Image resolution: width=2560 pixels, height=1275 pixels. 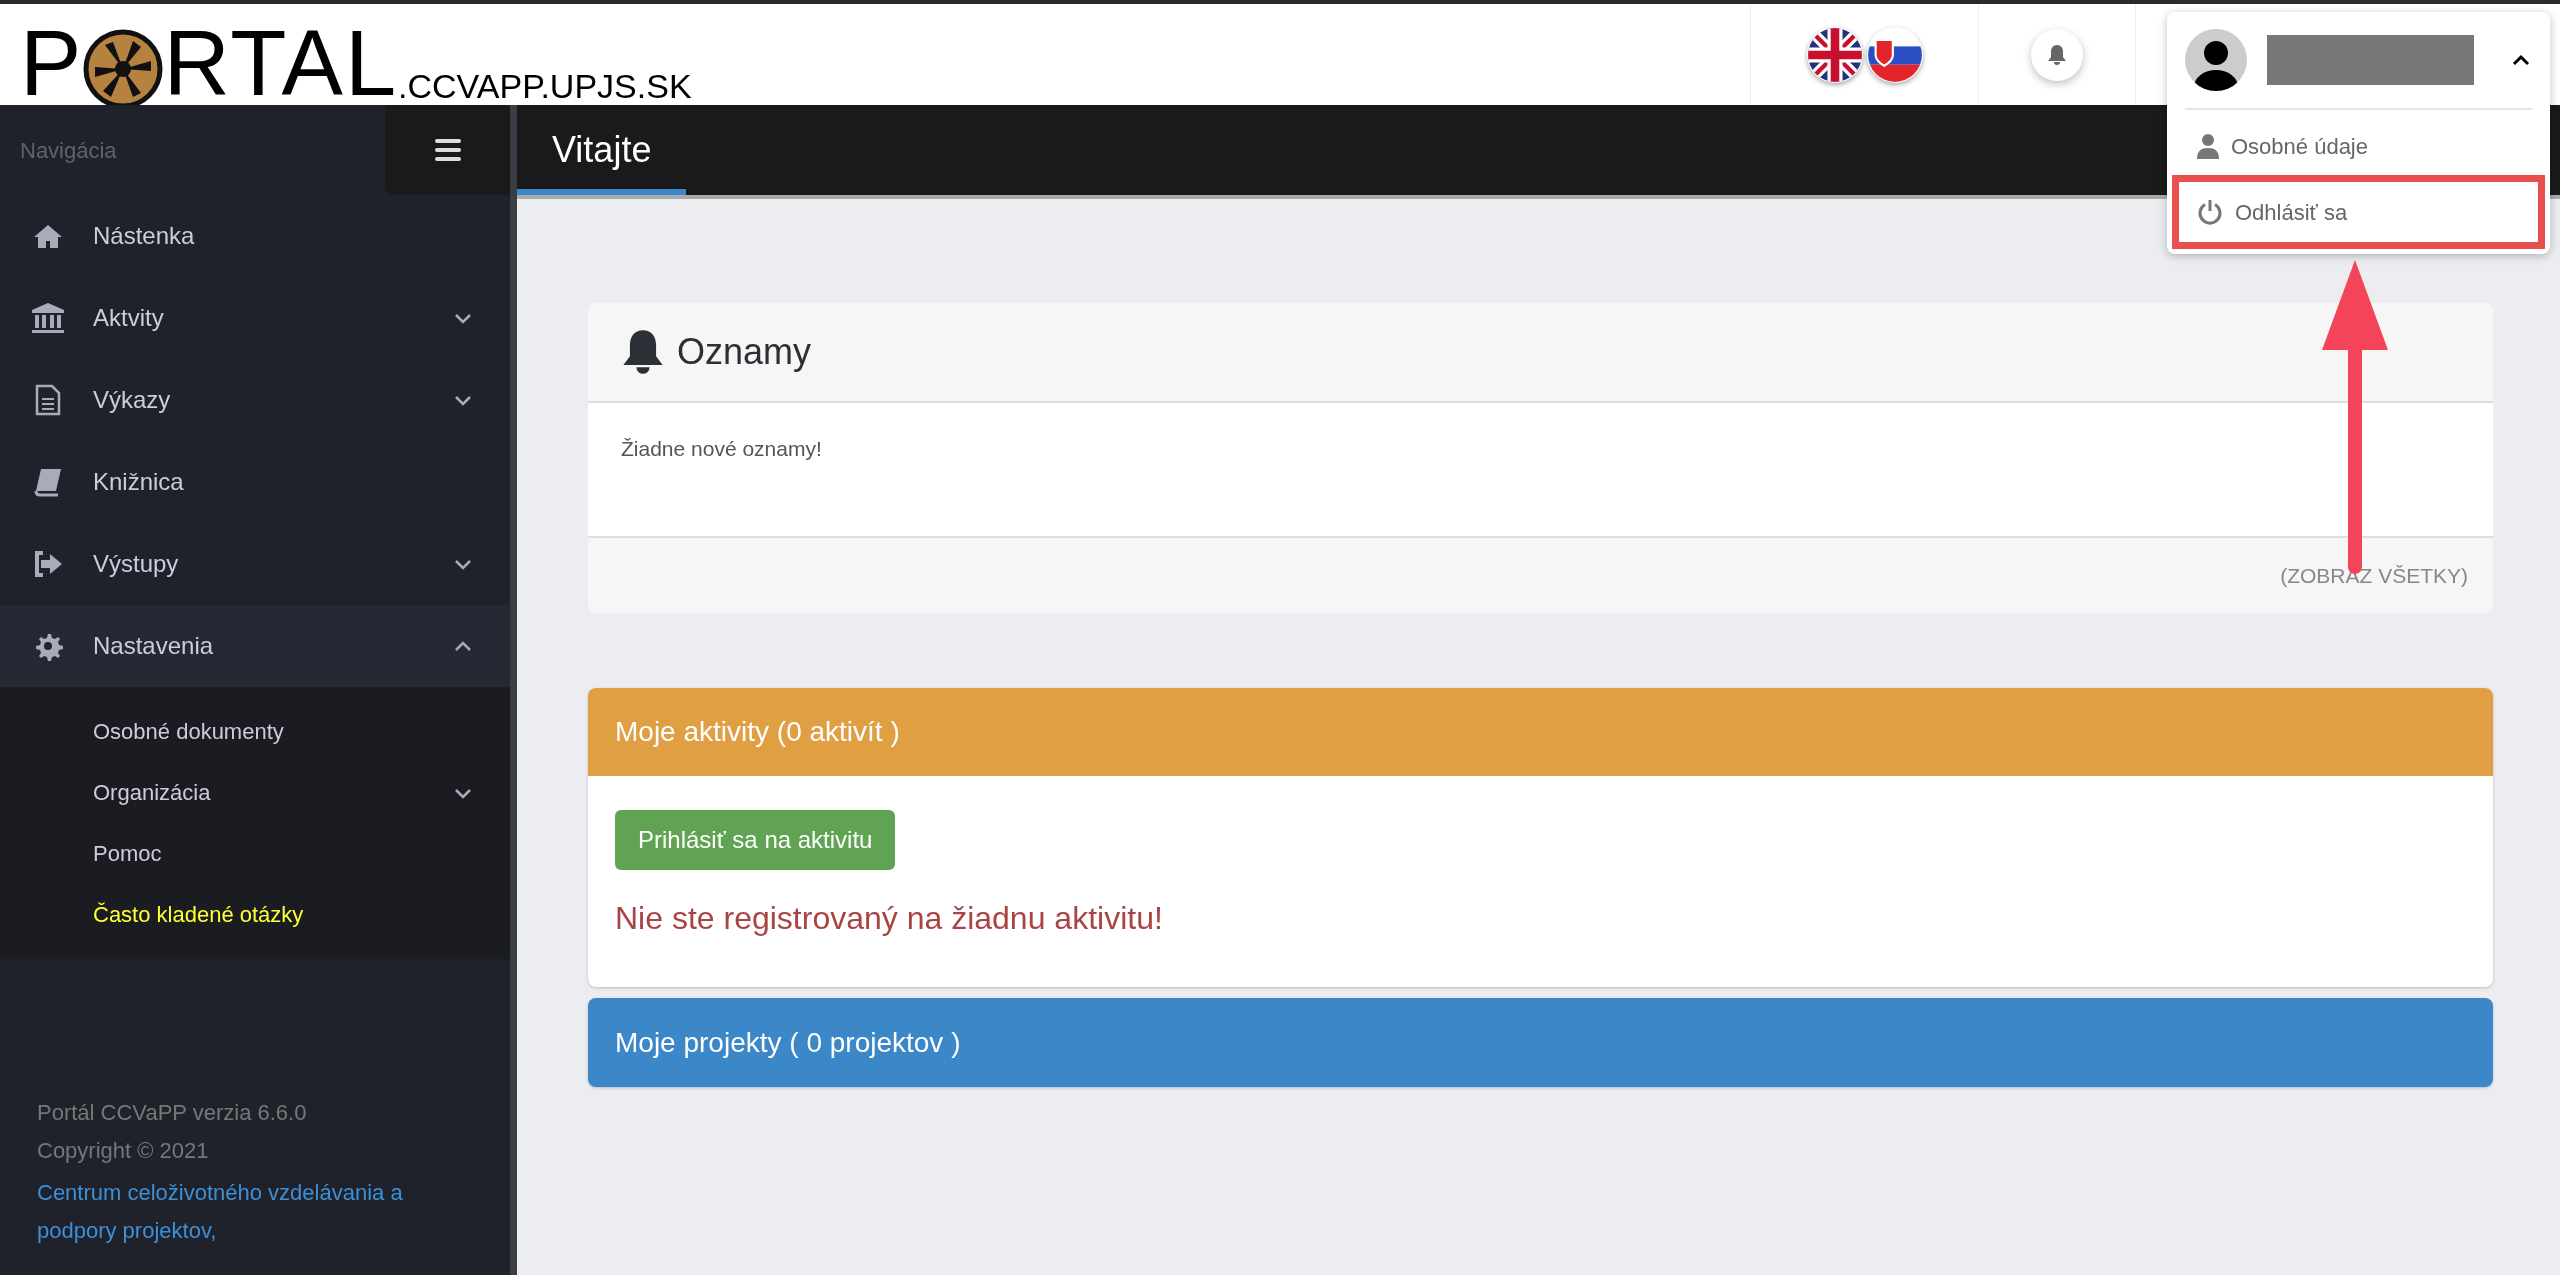 What do you see at coordinates (123, 1151) in the screenshot?
I see `copyright-text: Copyright © 2021` at bounding box center [123, 1151].